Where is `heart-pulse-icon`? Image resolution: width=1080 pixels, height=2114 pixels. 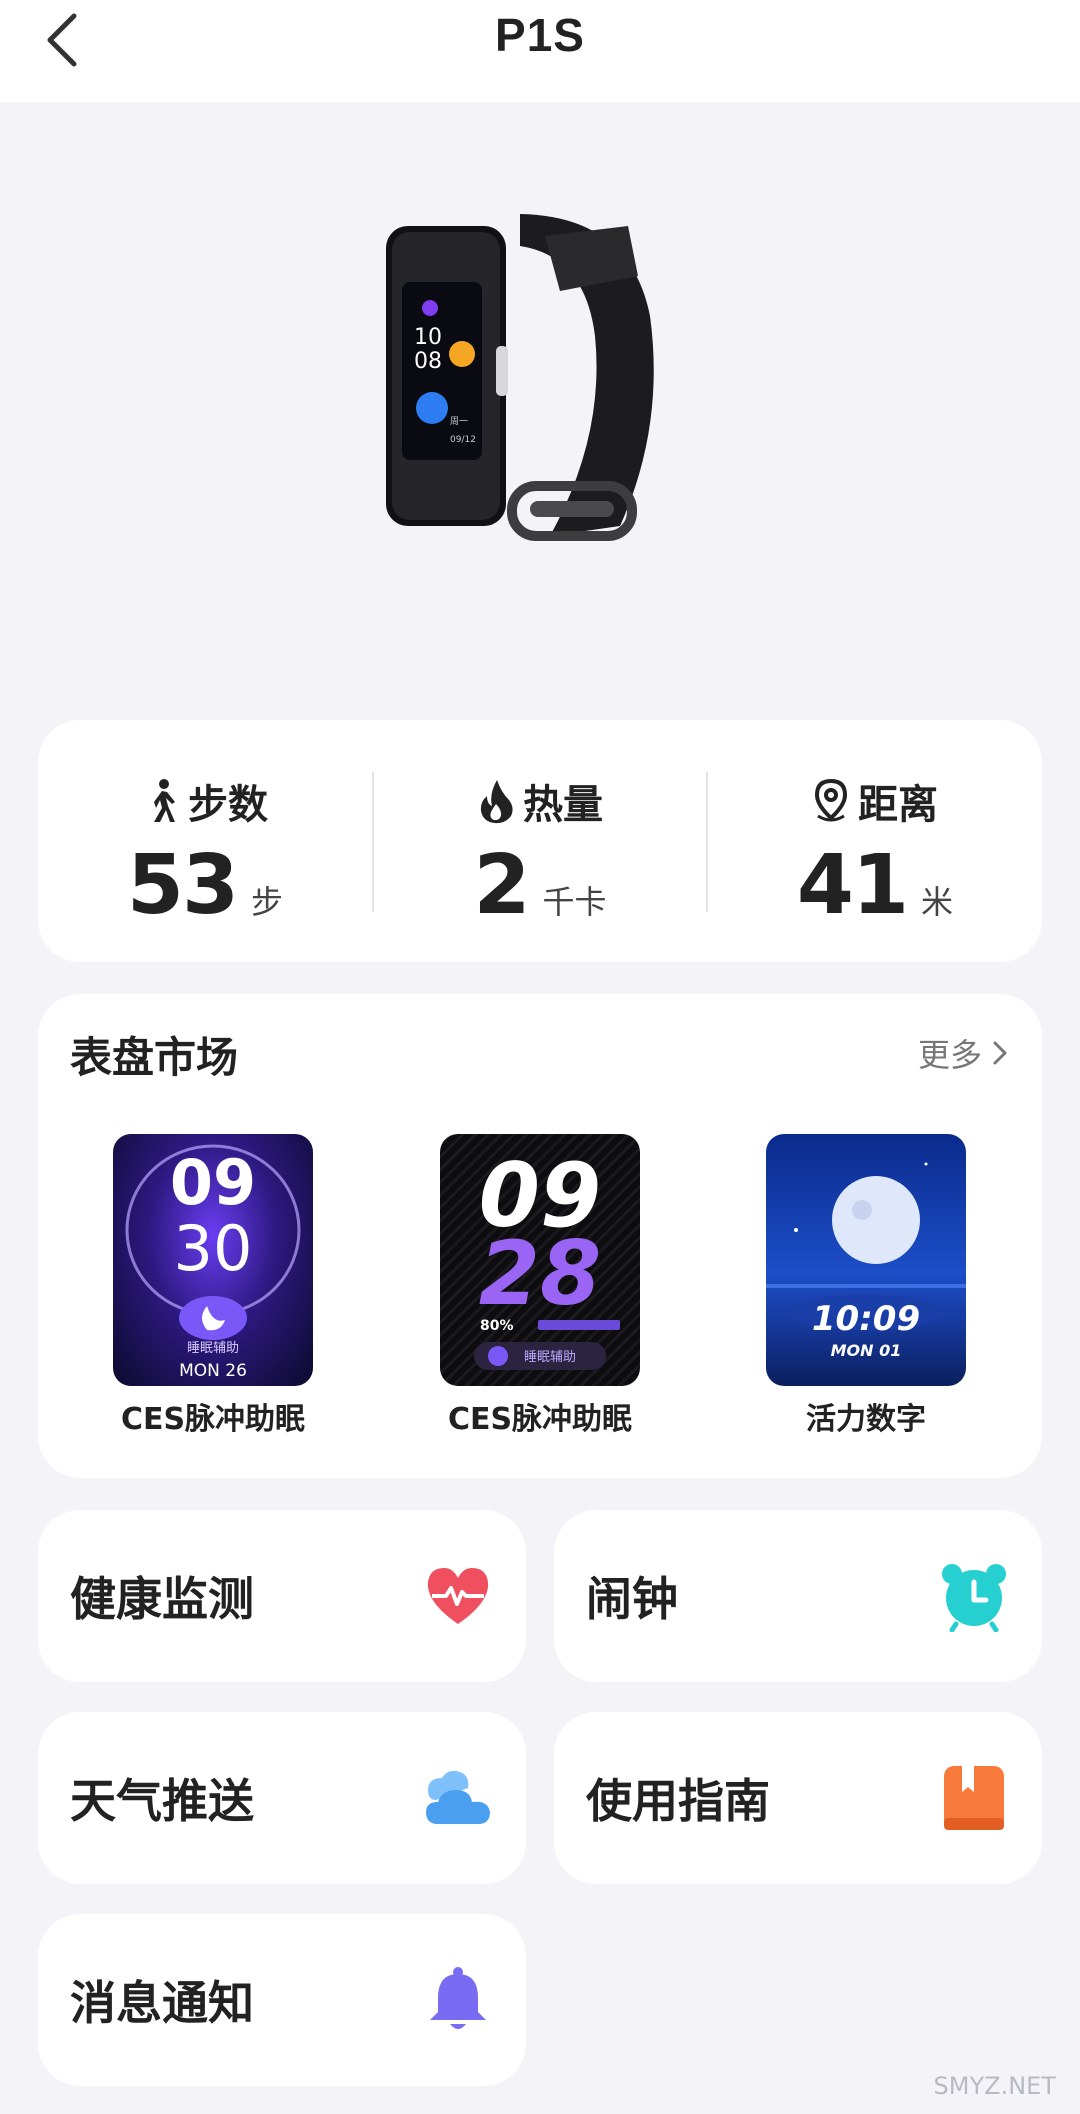 heart-pulse-icon is located at coordinates (458, 1596).